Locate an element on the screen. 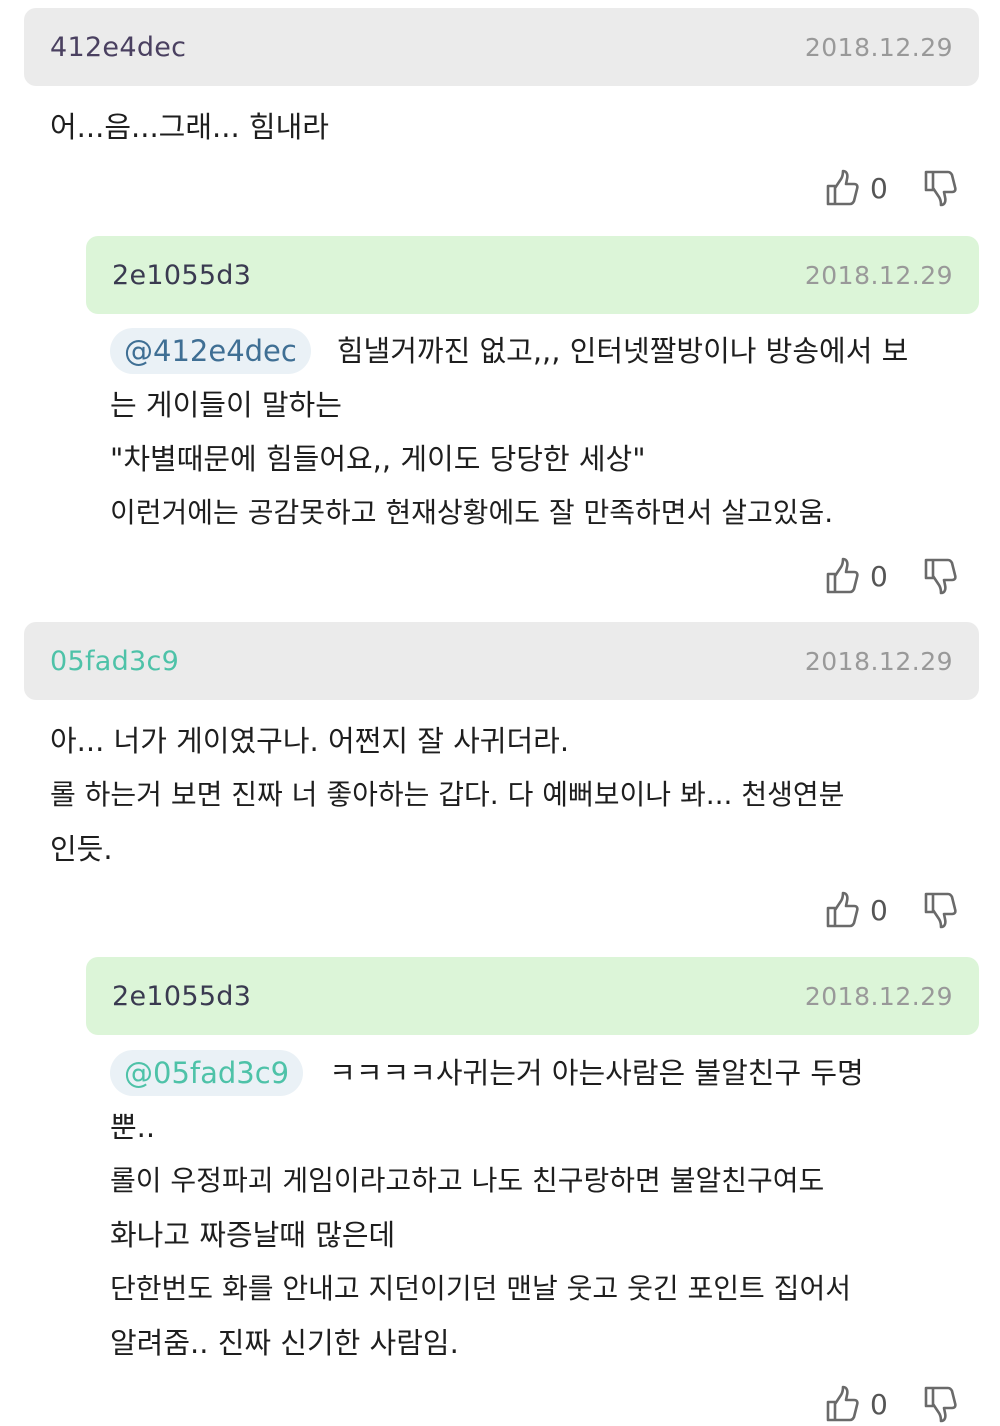 This screenshot has height=1426, width=1000. mention-tag: @412e4dec is located at coordinates (210, 351).